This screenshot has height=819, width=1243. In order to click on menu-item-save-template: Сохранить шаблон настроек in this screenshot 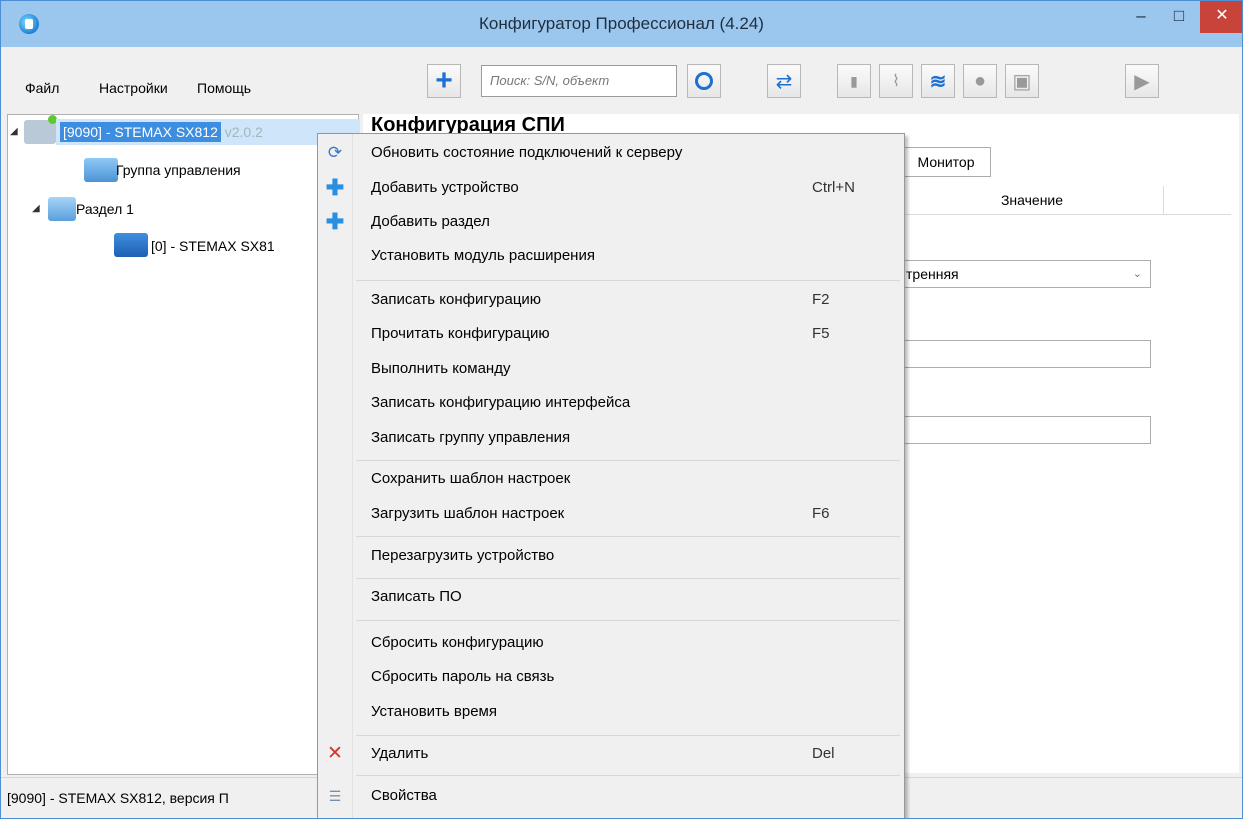, I will do `click(611, 480)`.